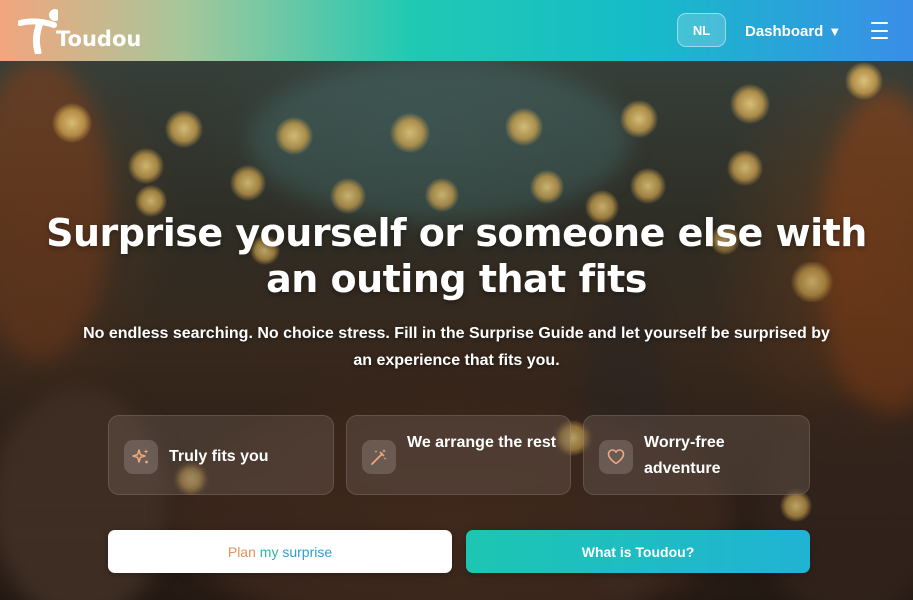  I want to click on caret-down-icon: ▼, so click(835, 31).